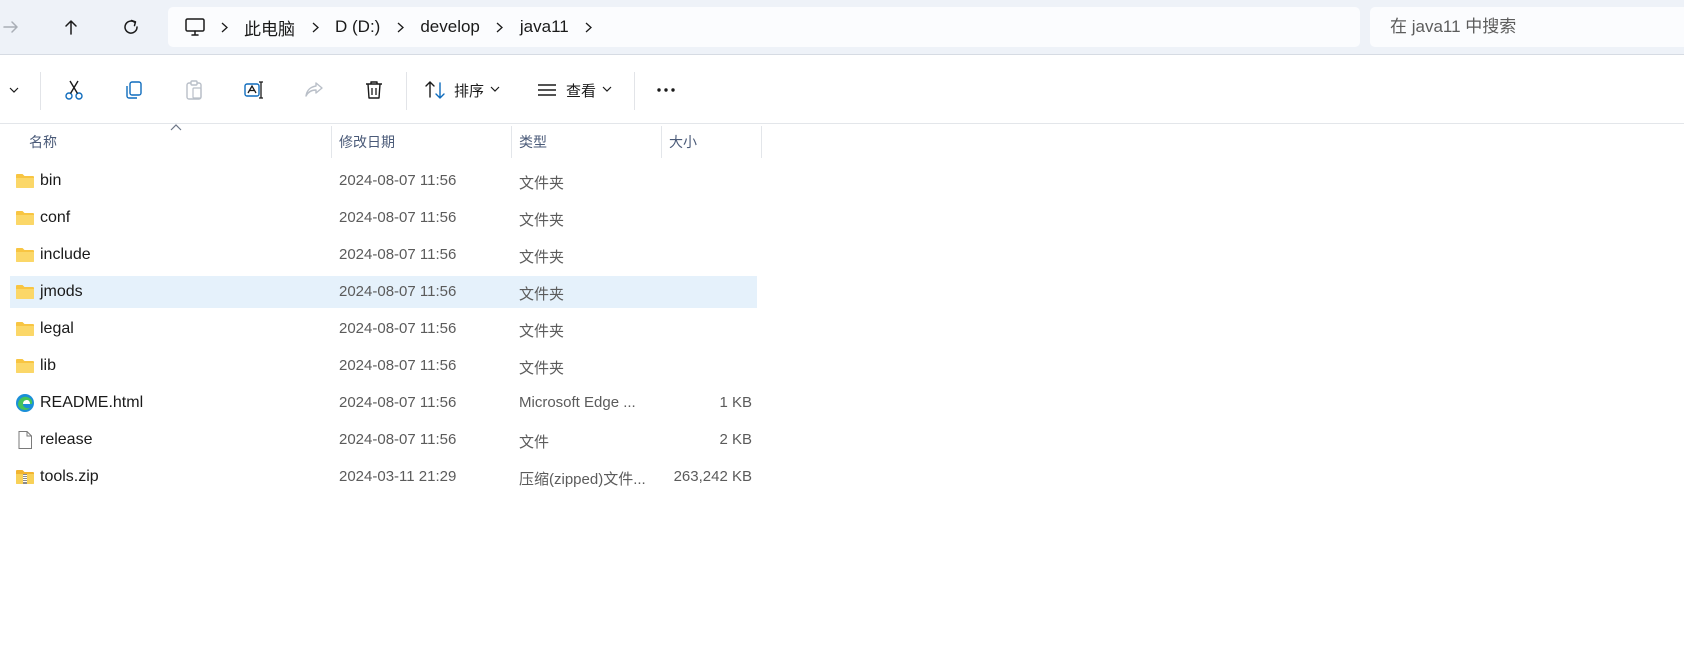 This screenshot has width=1684, height=650. I want to click on rename-button, so click(254, 90).